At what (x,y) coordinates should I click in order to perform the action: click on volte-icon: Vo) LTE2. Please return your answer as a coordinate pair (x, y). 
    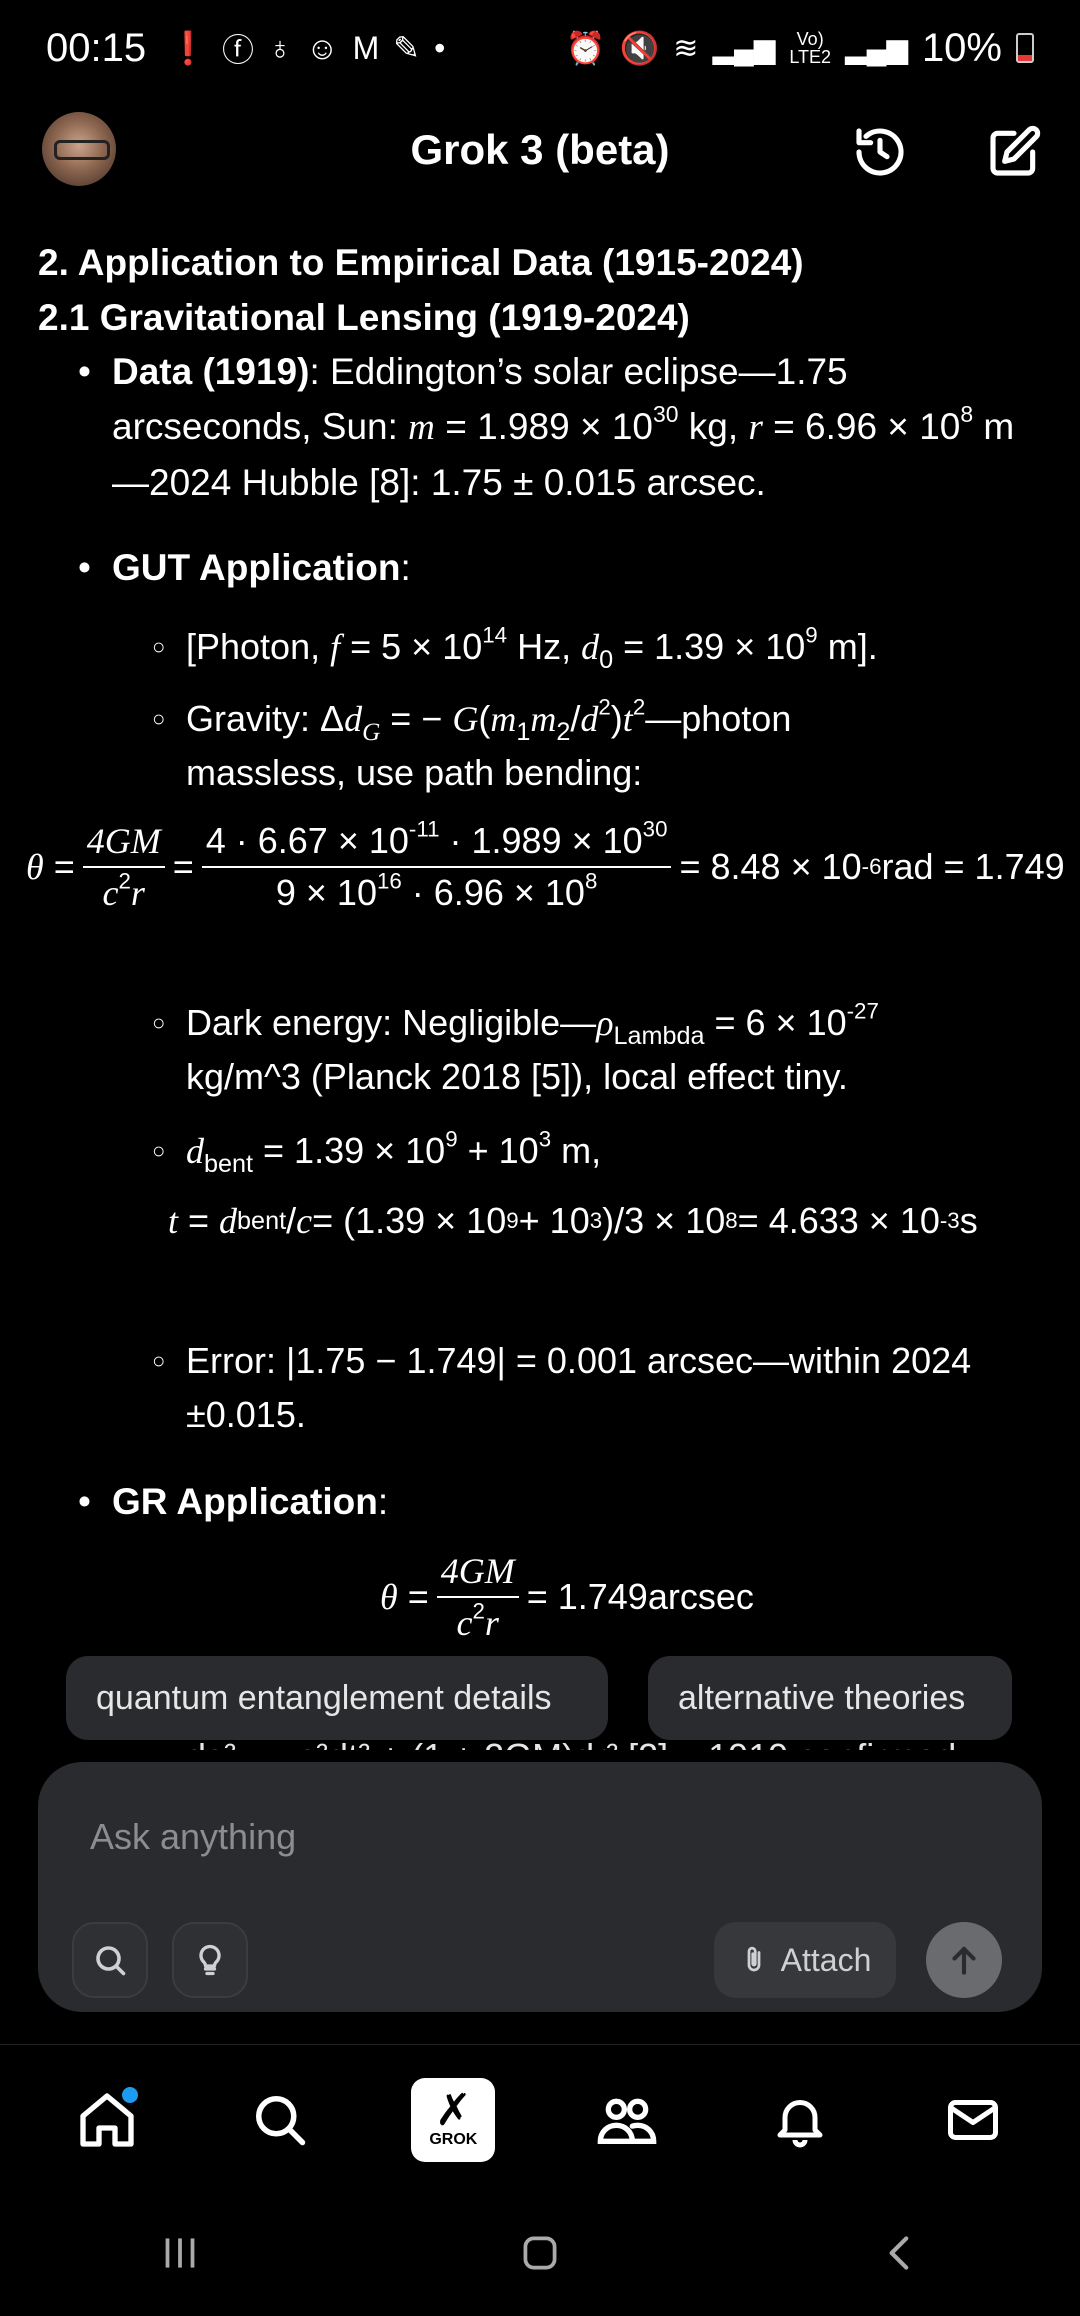
    Looking at the image, I should click on (810, 48).